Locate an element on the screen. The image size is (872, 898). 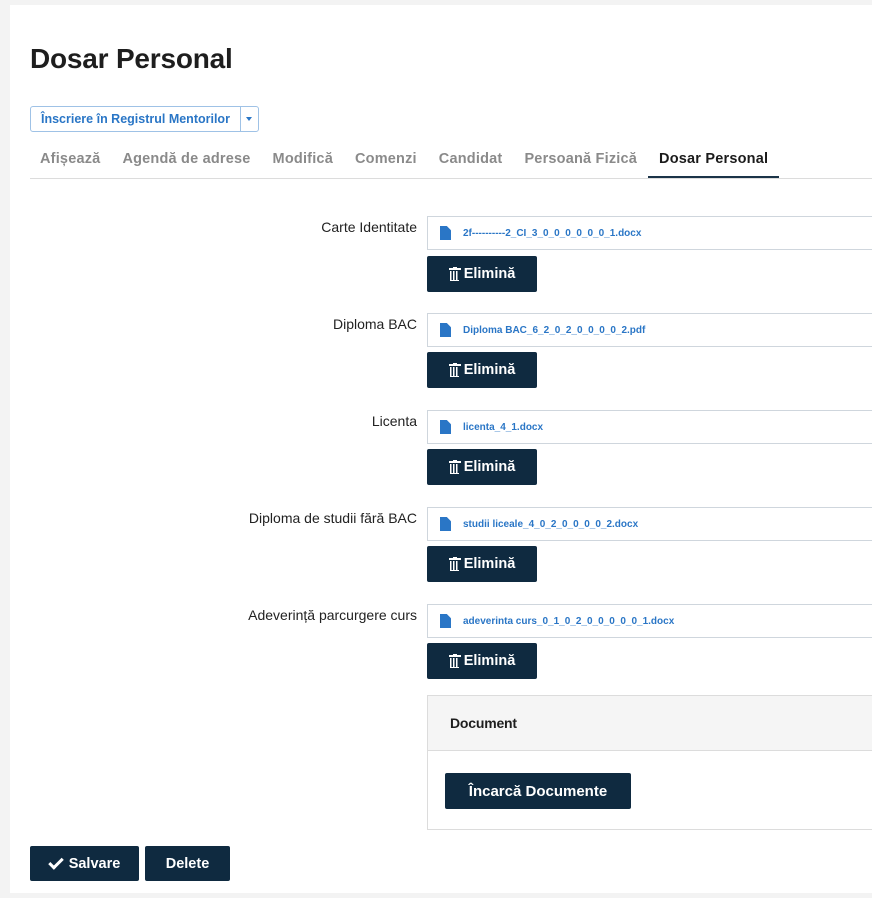
delete-button: Delete is located at coordinates (187, 863).